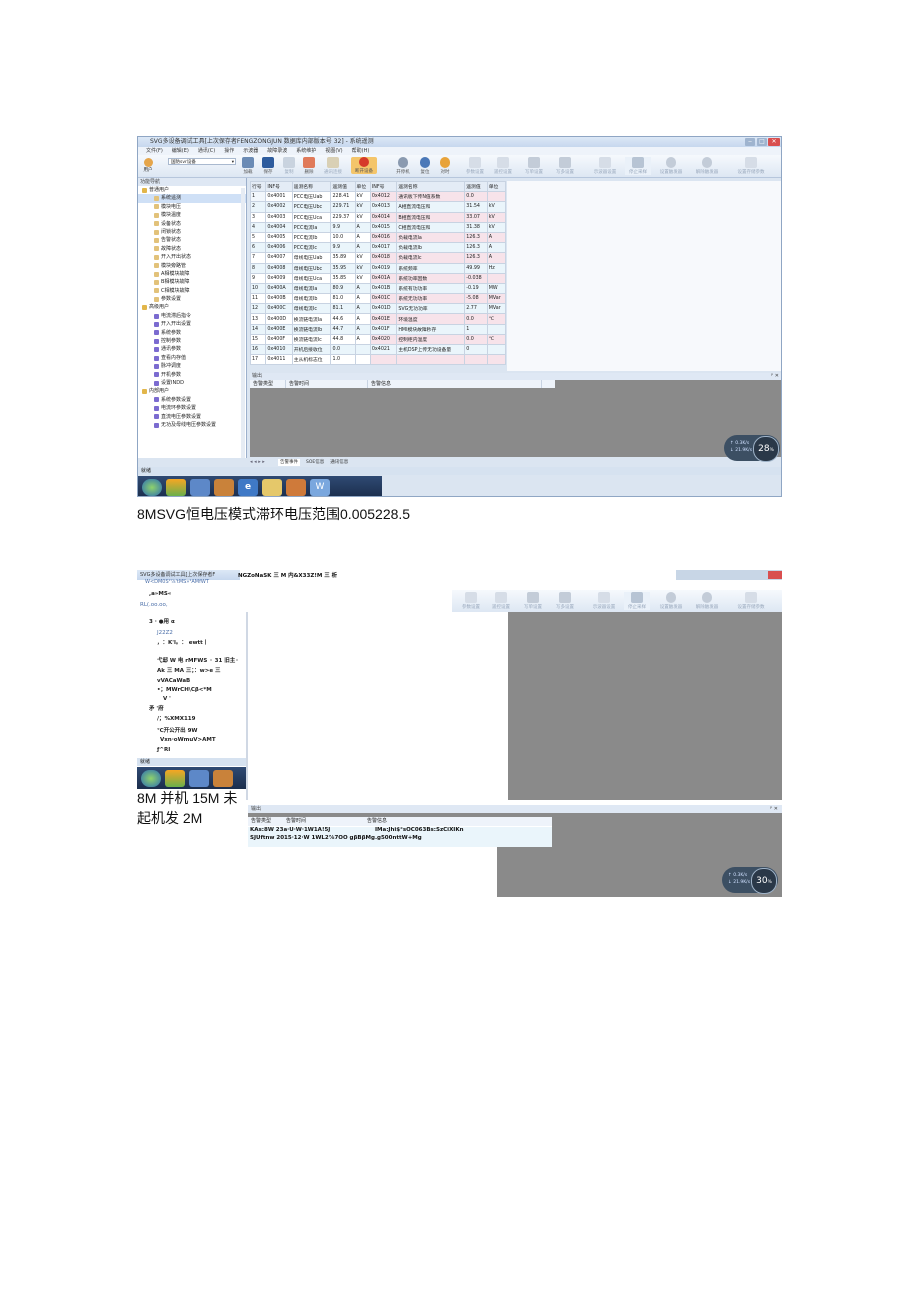  Describe the element at coordinates (277, 151) in the screenshot. I see `menu-fault-record: 故障录波` at that location.